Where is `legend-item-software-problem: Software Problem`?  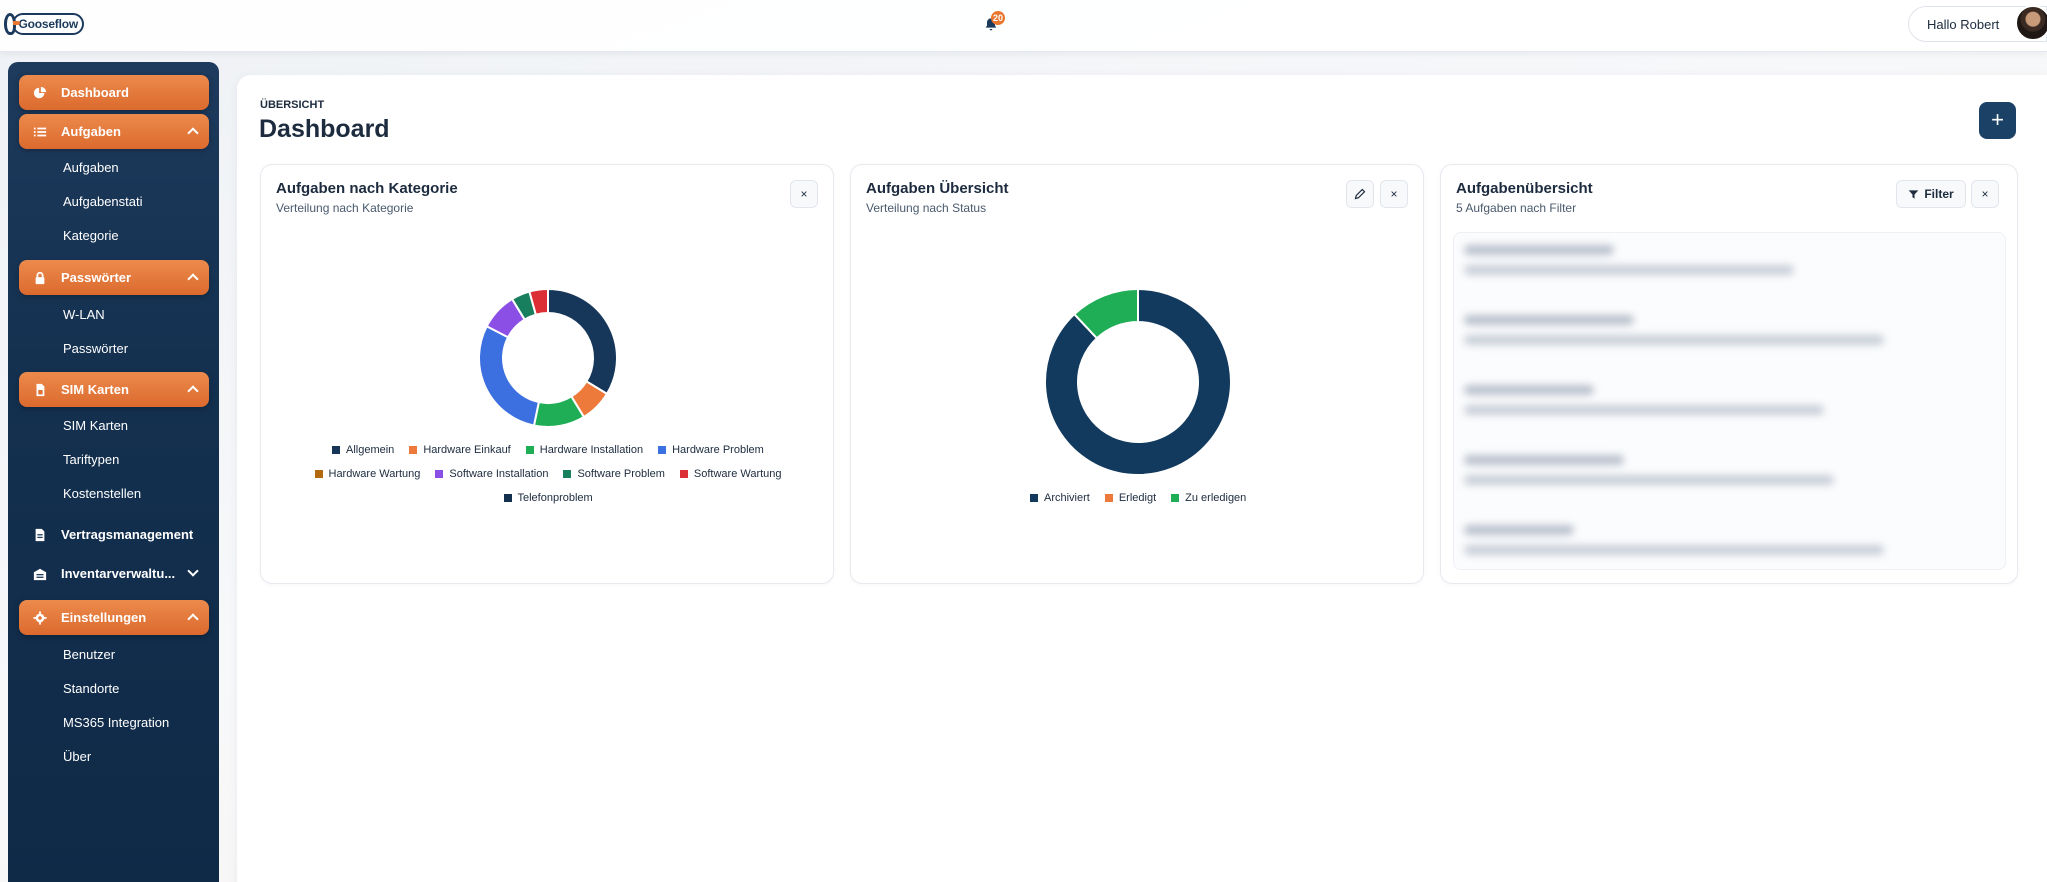 legend-item-software-problem: Software Problem is located at coordinates (614, 474).